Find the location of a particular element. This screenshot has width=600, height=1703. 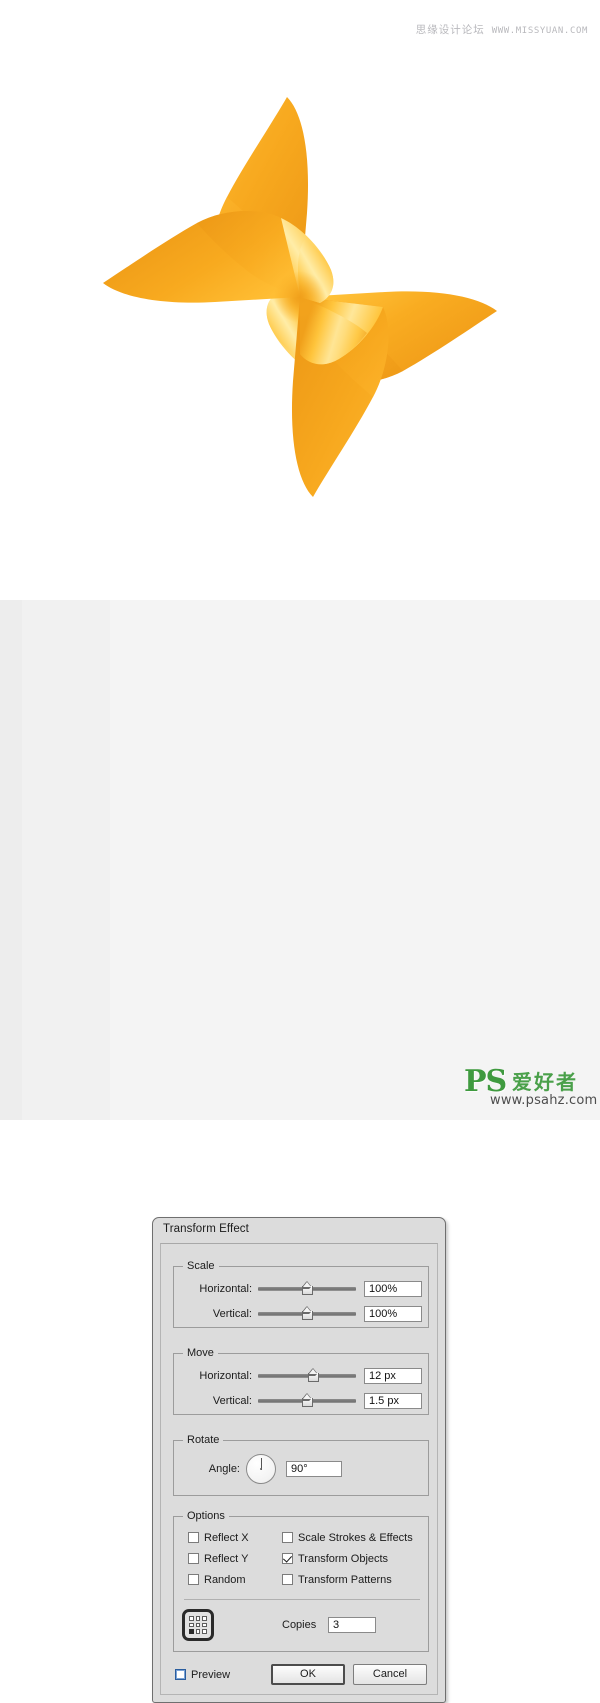

checkbox-label: Reflect X is located at coordinates (226, 1538).